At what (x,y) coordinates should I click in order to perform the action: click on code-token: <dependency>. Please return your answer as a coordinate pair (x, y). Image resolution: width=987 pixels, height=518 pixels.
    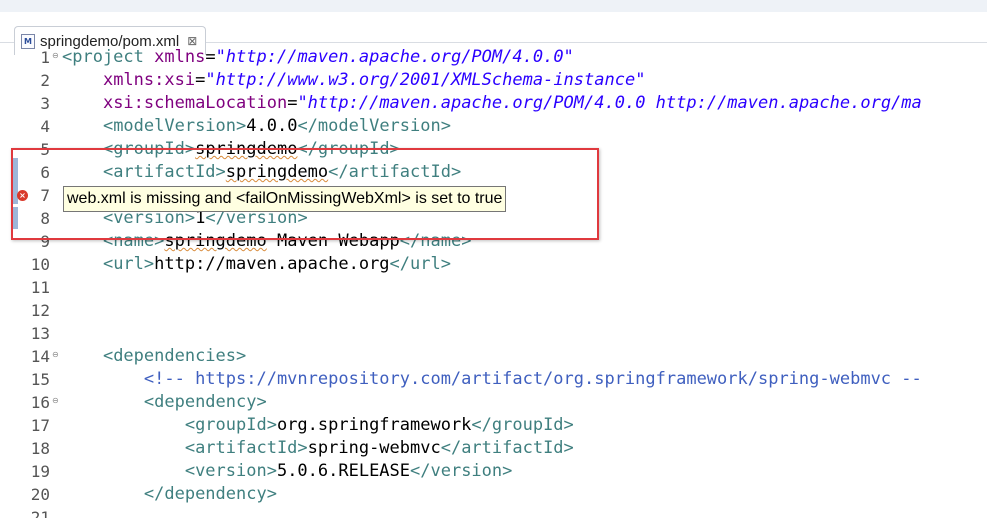
    Looking at the image, I should click on (205, 402).